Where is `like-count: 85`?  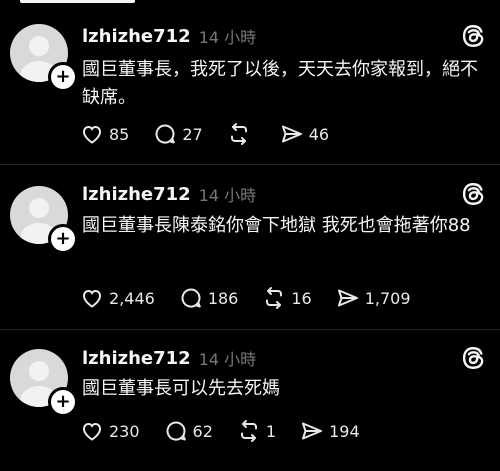
like-count: 85 is located at coordinates (119, 134).